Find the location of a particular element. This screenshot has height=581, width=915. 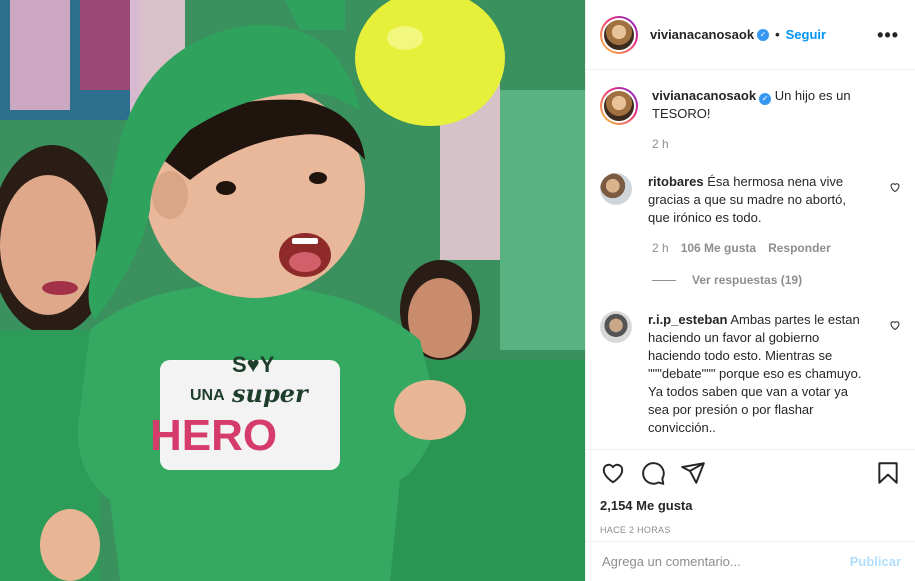

caption-username: vivianacanosaok is located at coordinates (704, 95).